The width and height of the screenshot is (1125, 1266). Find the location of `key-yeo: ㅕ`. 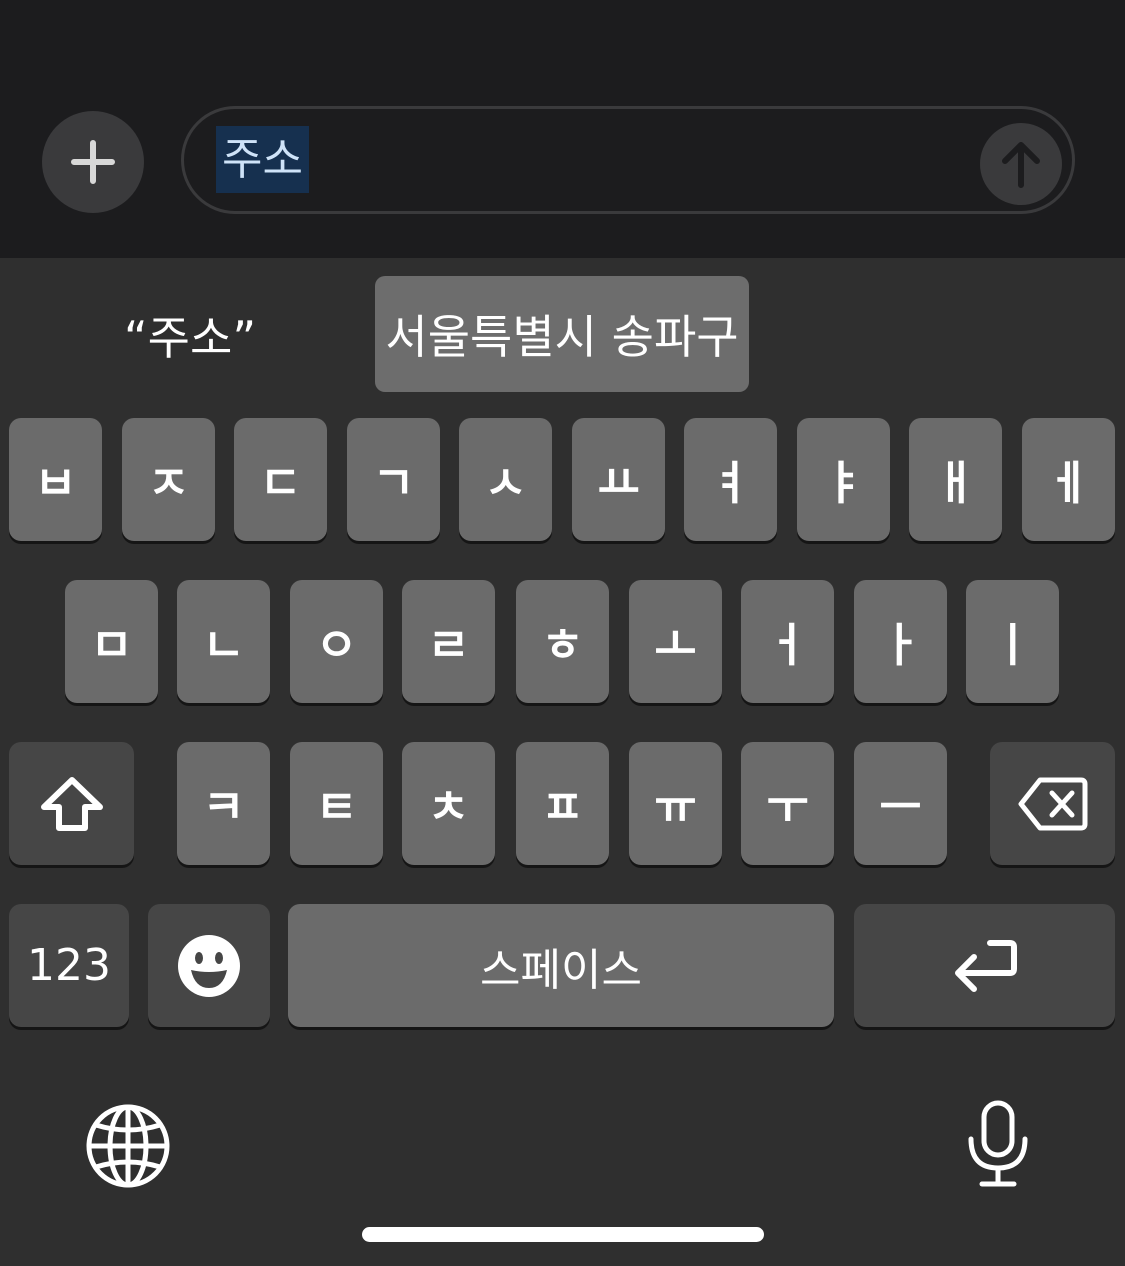

key-yeo: ㅕ is located at coordinates (730, 479).